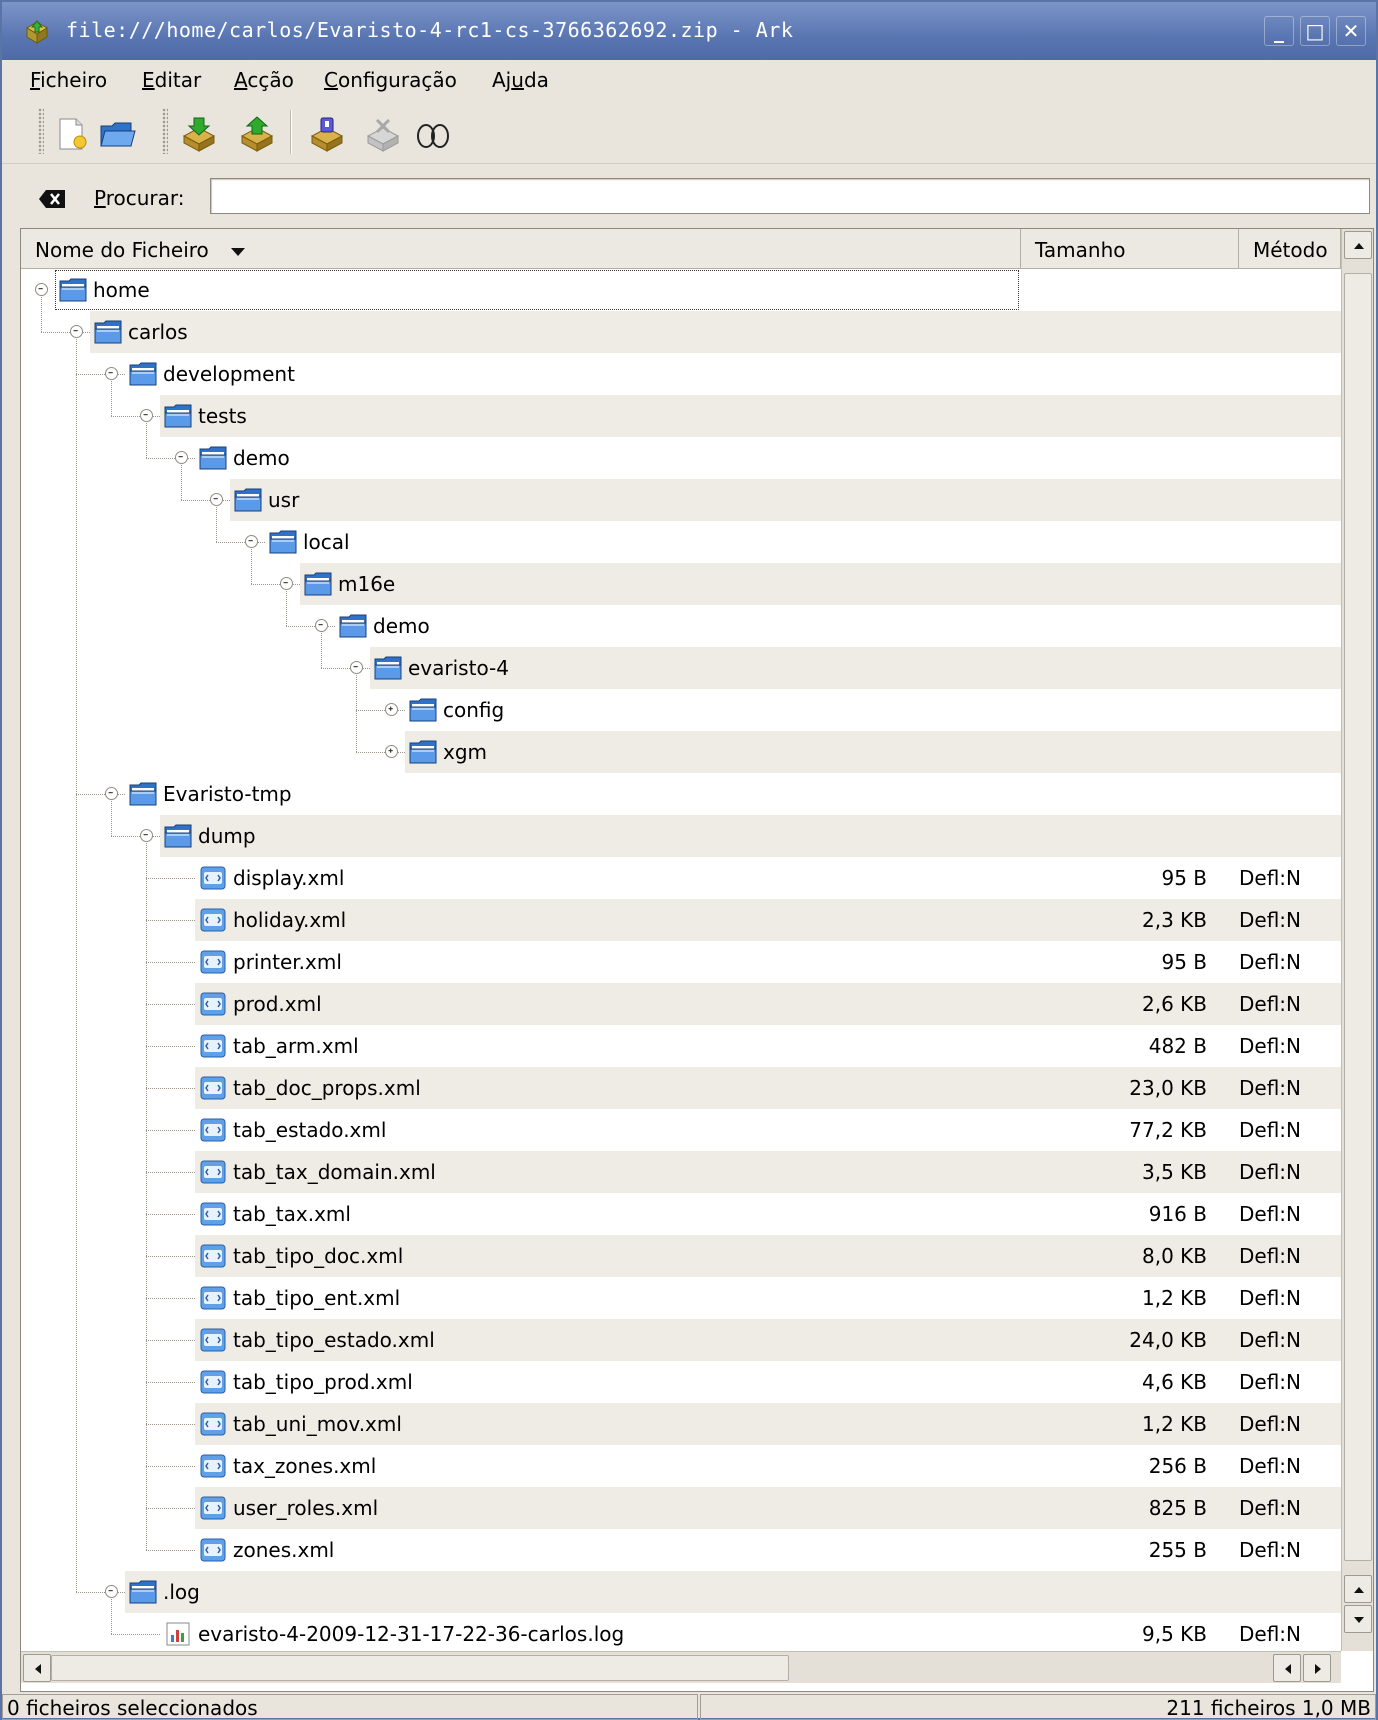 This screenshot has height=1720, width=1378. What do you see at coordinates (1290, 249) in the screenshot?
I see `column-method: Método` at bounding box center [1290, 249].